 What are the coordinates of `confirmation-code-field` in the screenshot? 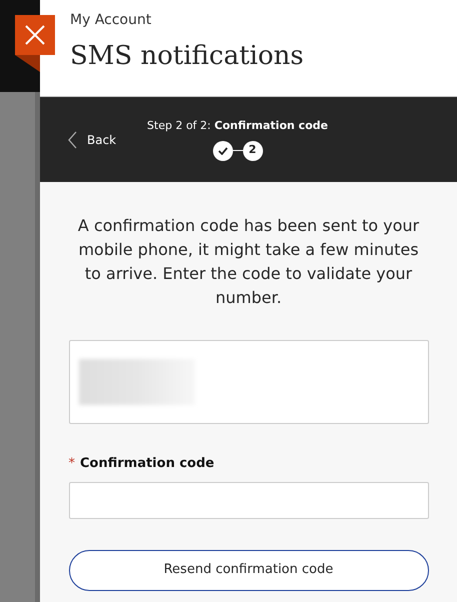 It's located at (248, 500).